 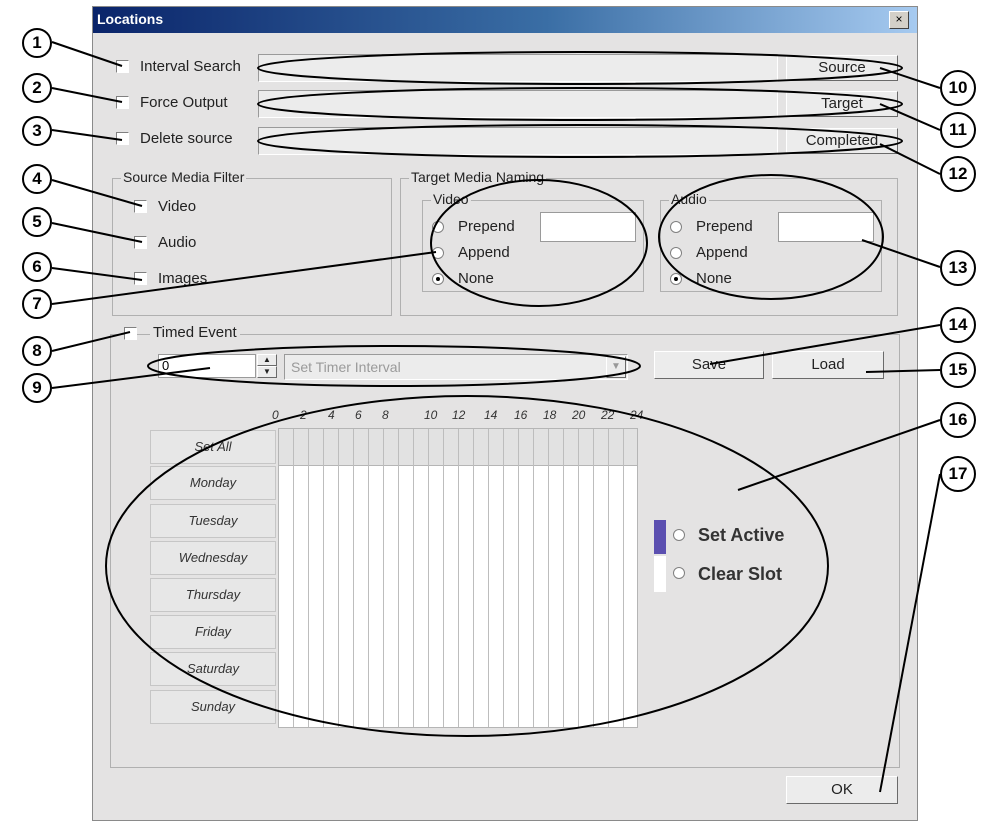 What do you see at coordinates (958, 474) in the screenshot?
I see `callout-17: 17` at bounding box center [958, 474].